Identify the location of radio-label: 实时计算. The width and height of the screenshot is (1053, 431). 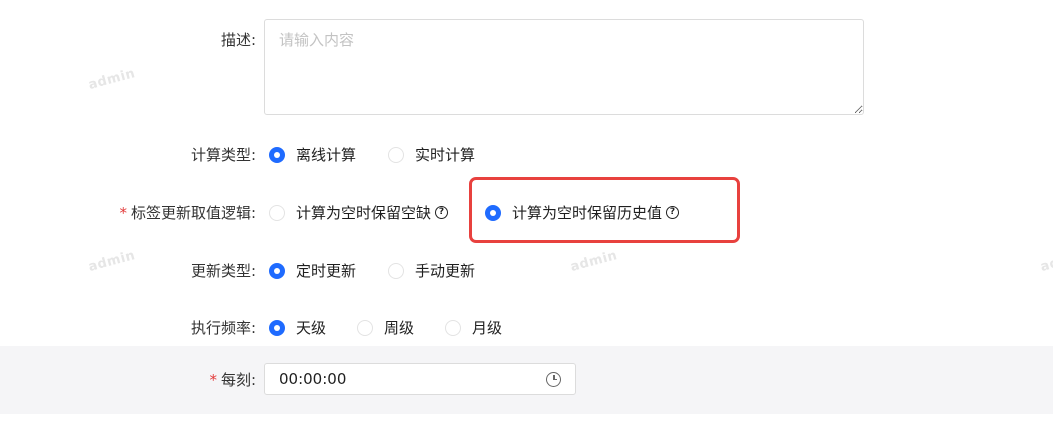
(445, 155).